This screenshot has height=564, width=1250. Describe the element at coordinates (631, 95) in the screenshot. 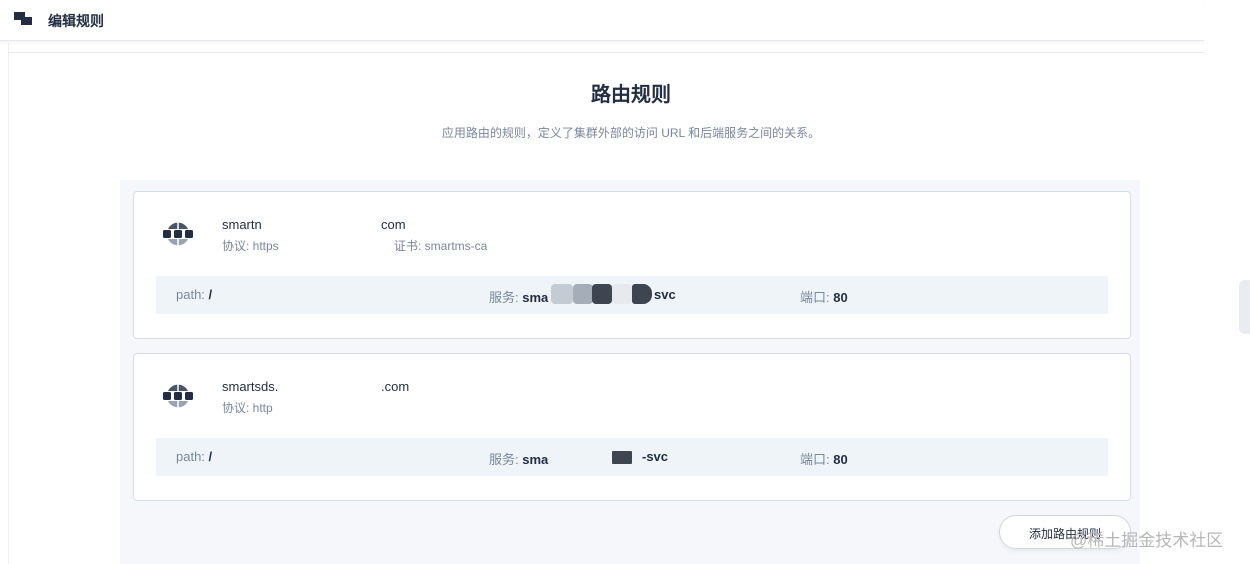

I see `section-title: 路由规则` at that location.